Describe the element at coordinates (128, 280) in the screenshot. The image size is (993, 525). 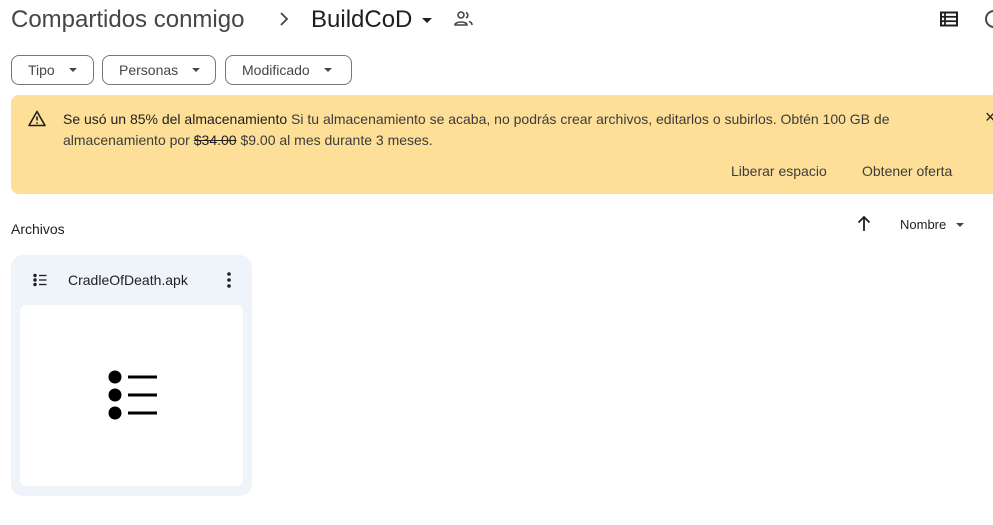
I see `file-name: CradleOfDeath.apk` at that location.